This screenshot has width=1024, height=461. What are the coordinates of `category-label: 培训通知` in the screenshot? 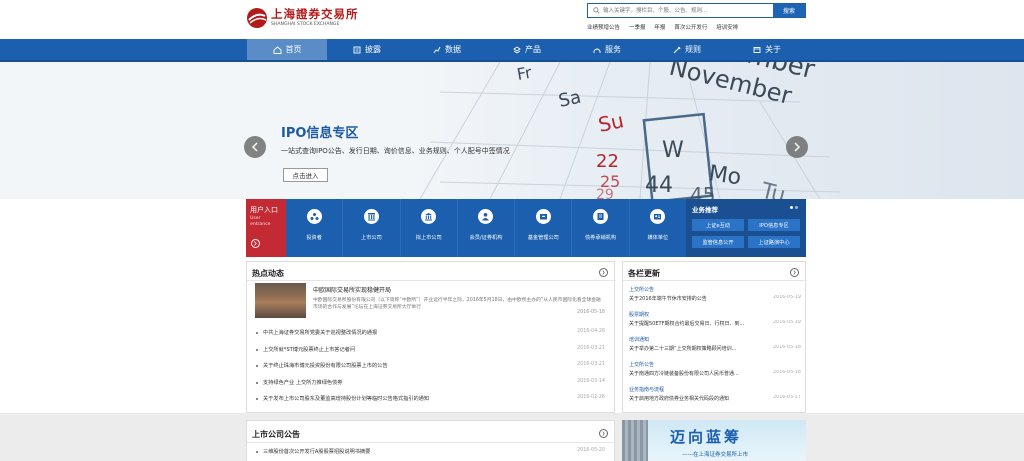 It's located at (639, 339).